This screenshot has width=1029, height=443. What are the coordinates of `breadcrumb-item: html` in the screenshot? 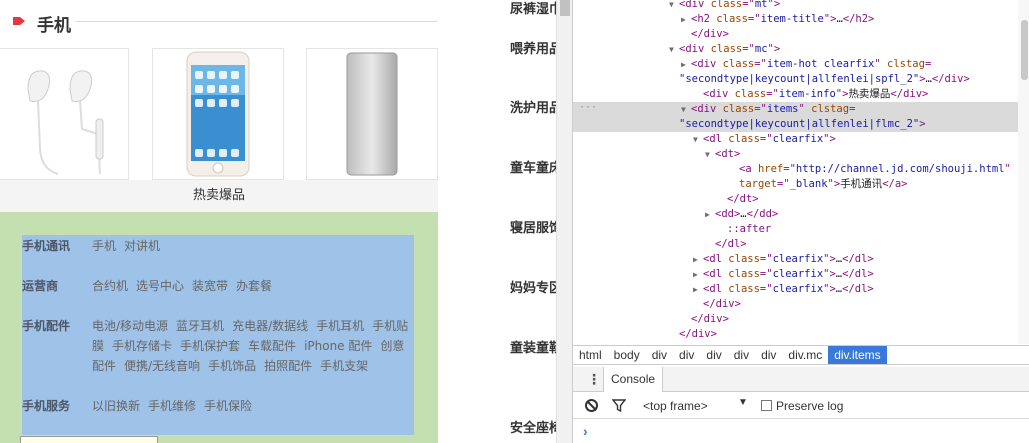 It's located at (590, 355).